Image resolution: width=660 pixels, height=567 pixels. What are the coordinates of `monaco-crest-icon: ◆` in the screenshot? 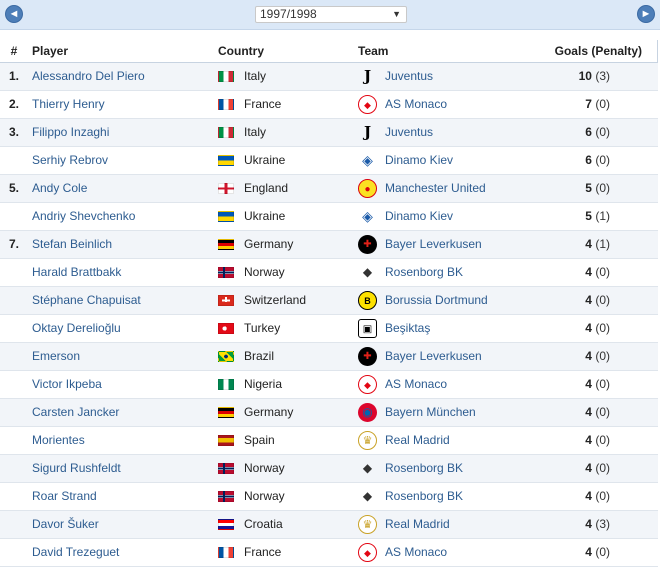 It's located at (367, 104).